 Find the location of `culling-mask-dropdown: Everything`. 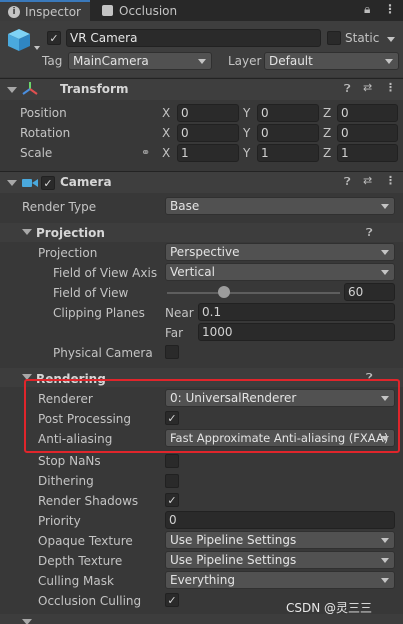

culling-mask-dropdown: Everything is located at coordinates (280, 580).